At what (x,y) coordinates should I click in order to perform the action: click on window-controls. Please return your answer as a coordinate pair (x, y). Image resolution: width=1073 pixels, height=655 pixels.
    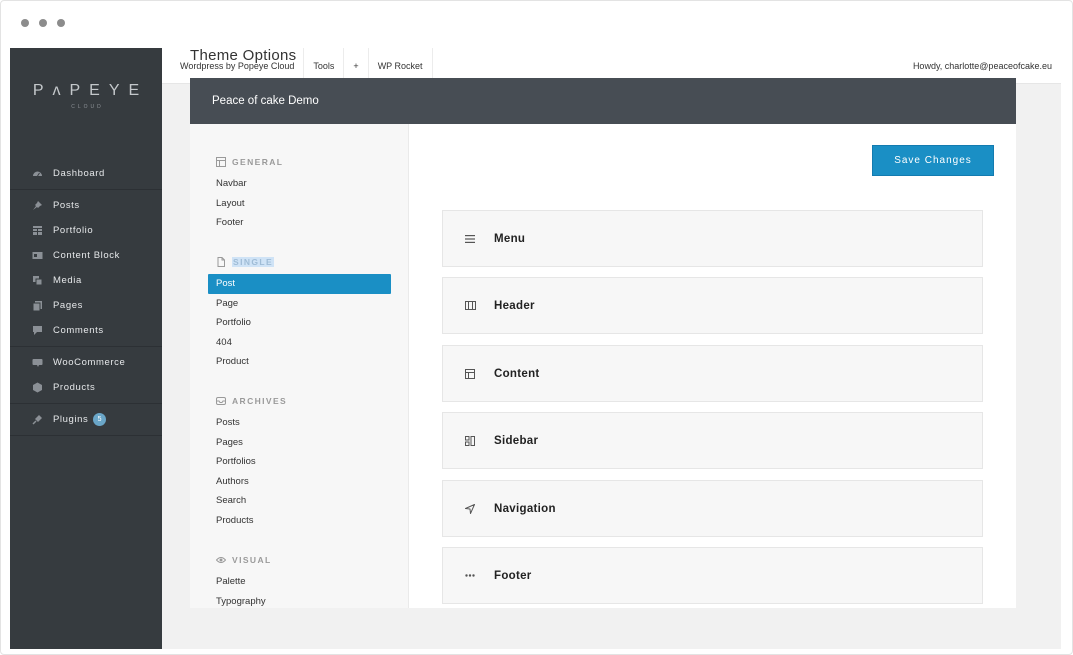
    Looking at the image, I should click on (43, 23).